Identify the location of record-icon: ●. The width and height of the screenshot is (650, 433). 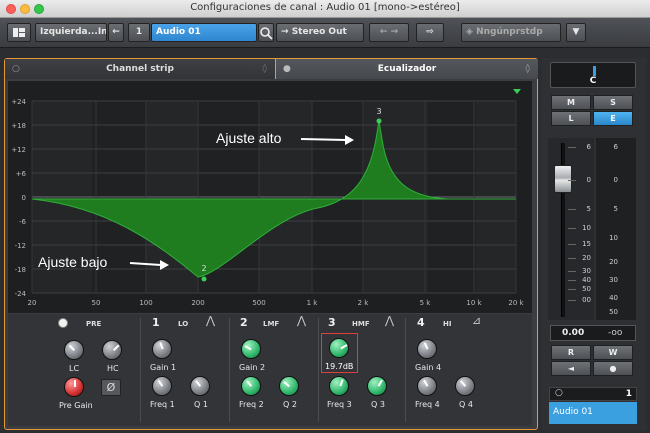
(613, 368).